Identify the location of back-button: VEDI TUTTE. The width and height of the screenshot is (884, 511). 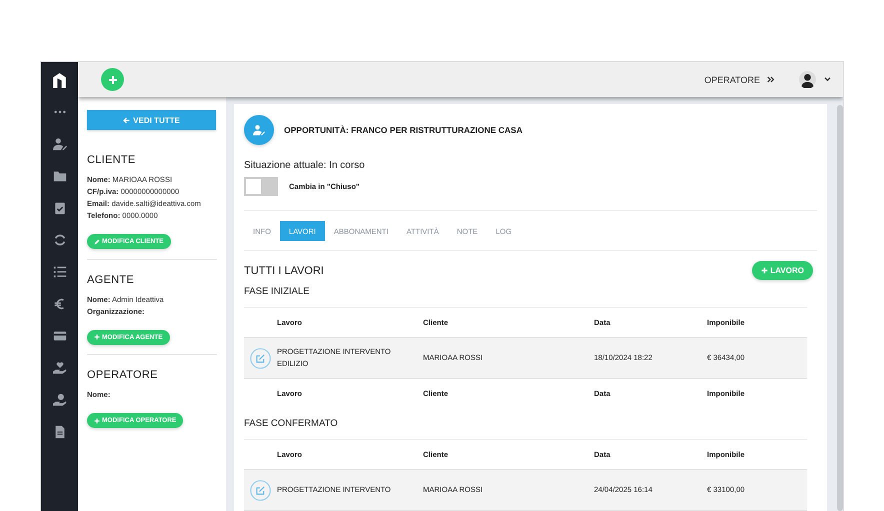
(151, 120).